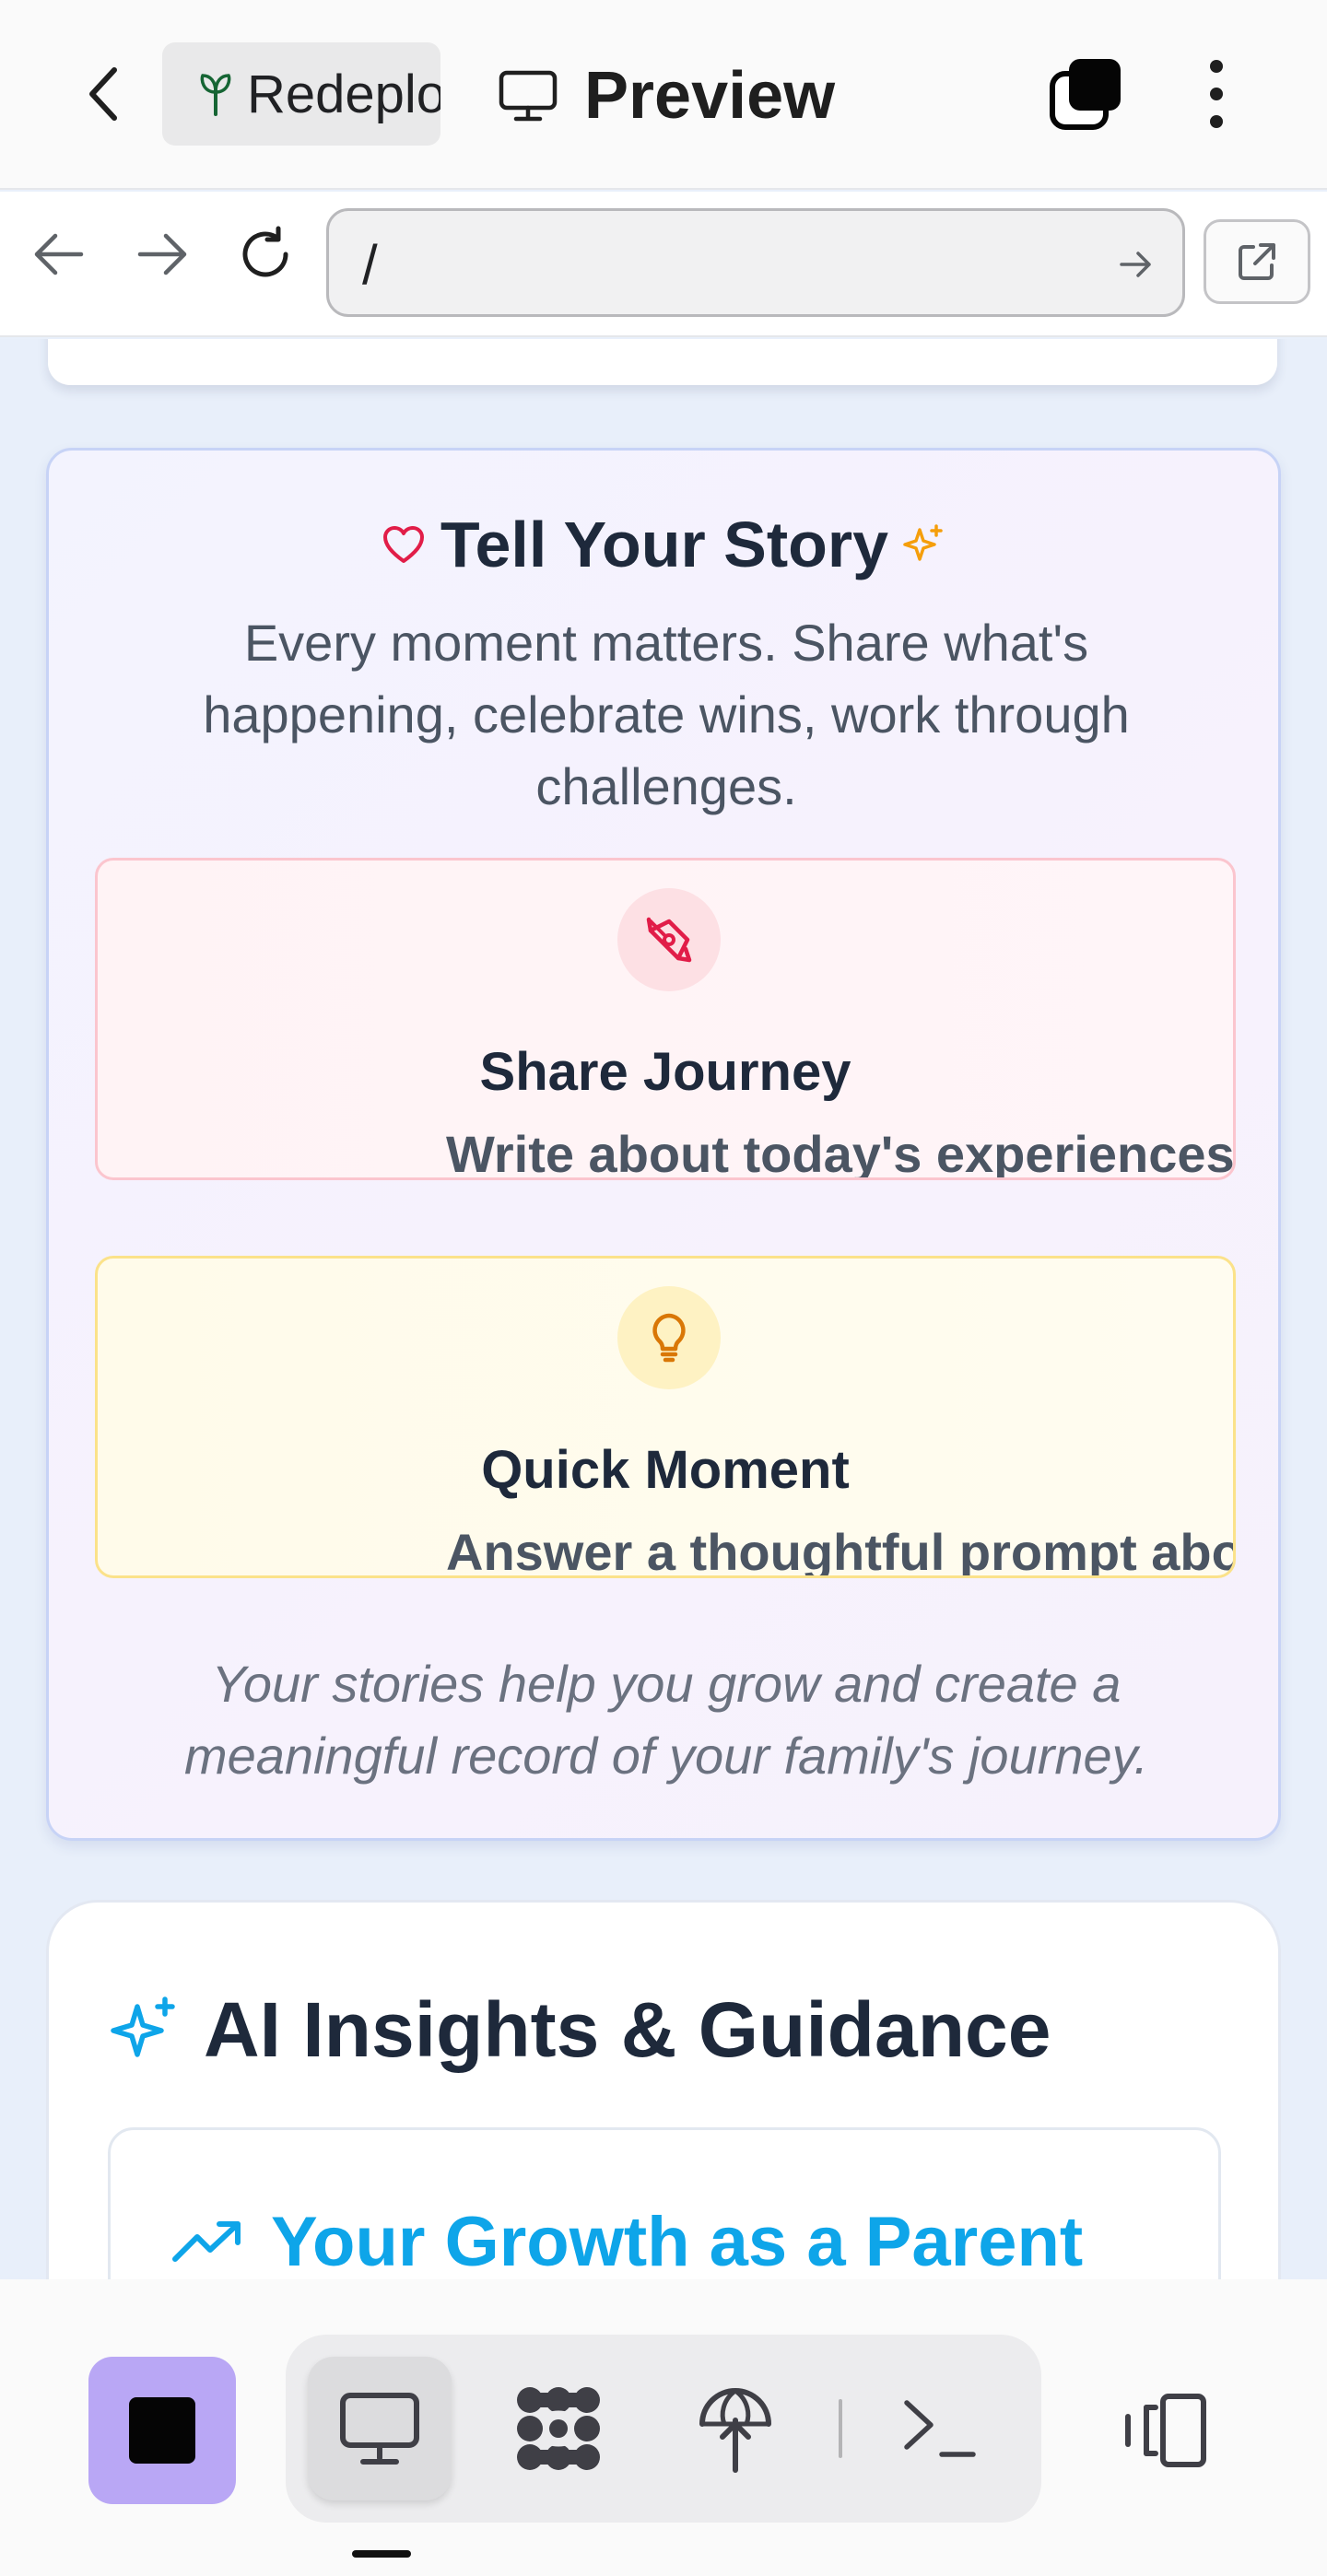  I want to click on quick-moment-icon-badge, so click(669, 1337).